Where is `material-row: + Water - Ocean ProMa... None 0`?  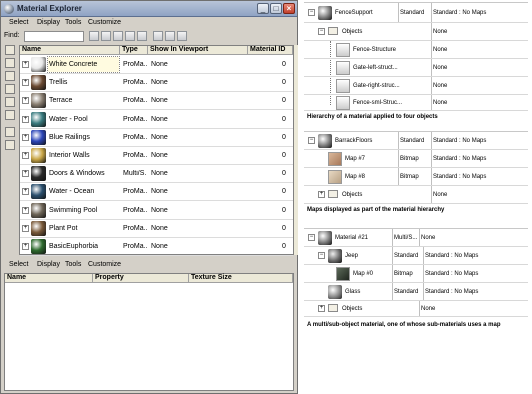
material-row: + Water - Ocean ProMa... None 0 is located at coordinates (156, 192).